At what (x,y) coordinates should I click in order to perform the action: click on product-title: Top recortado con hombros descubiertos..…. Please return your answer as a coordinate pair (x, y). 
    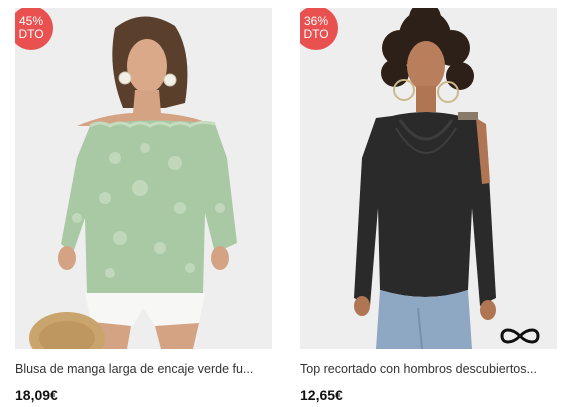
    Looking at the image, I should click on (428, 369).